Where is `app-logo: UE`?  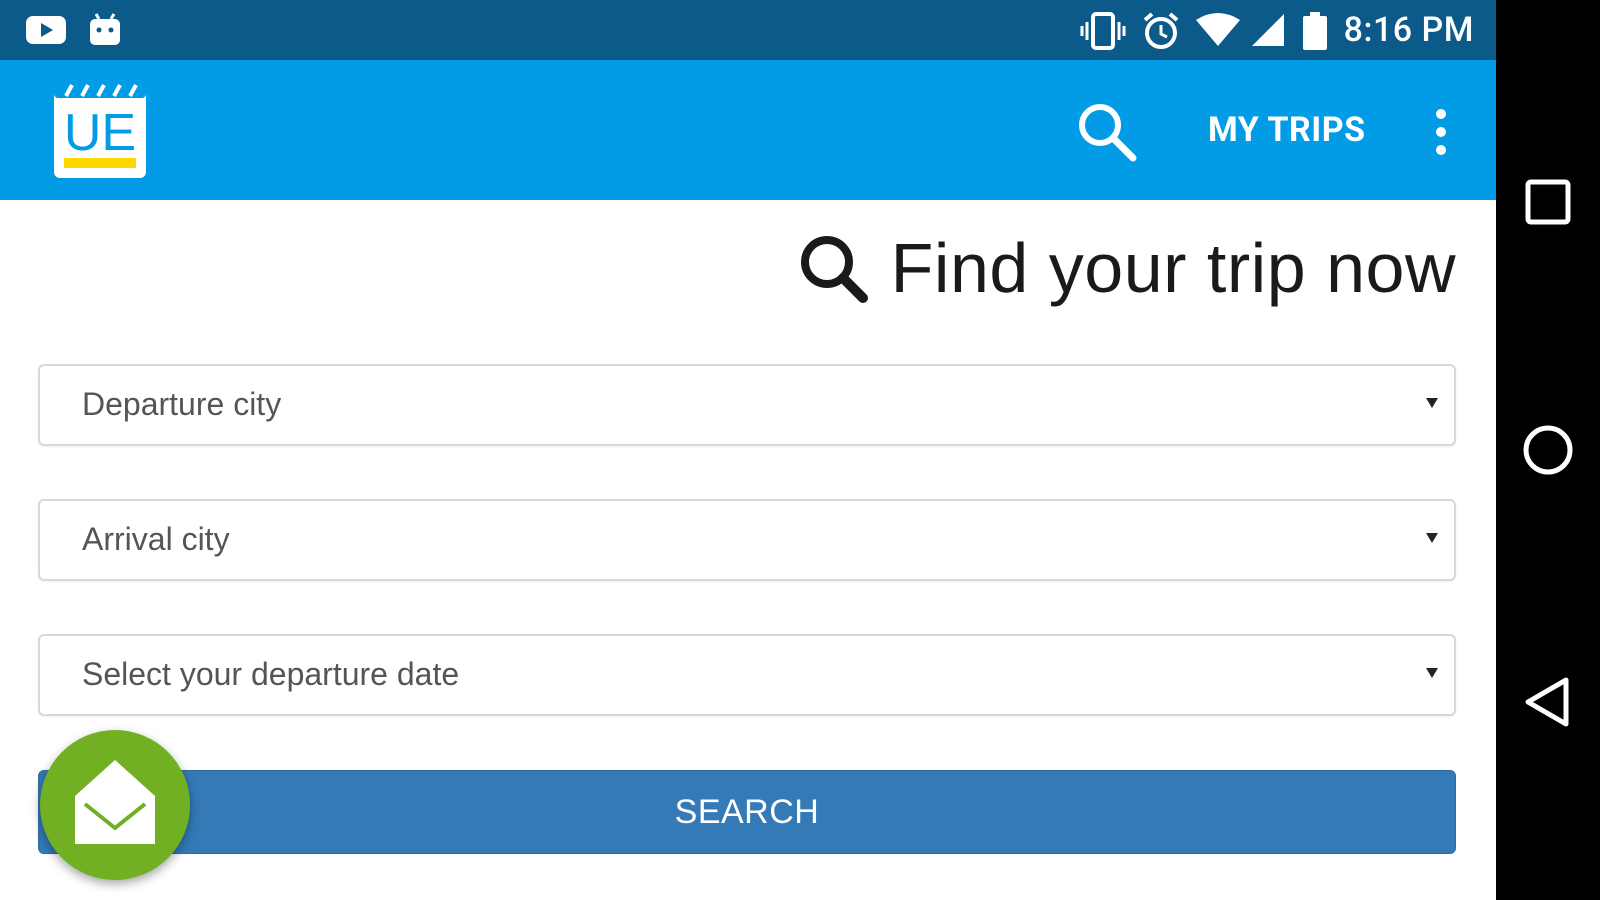
app-logo: UE is located at coordinates (100, 130).